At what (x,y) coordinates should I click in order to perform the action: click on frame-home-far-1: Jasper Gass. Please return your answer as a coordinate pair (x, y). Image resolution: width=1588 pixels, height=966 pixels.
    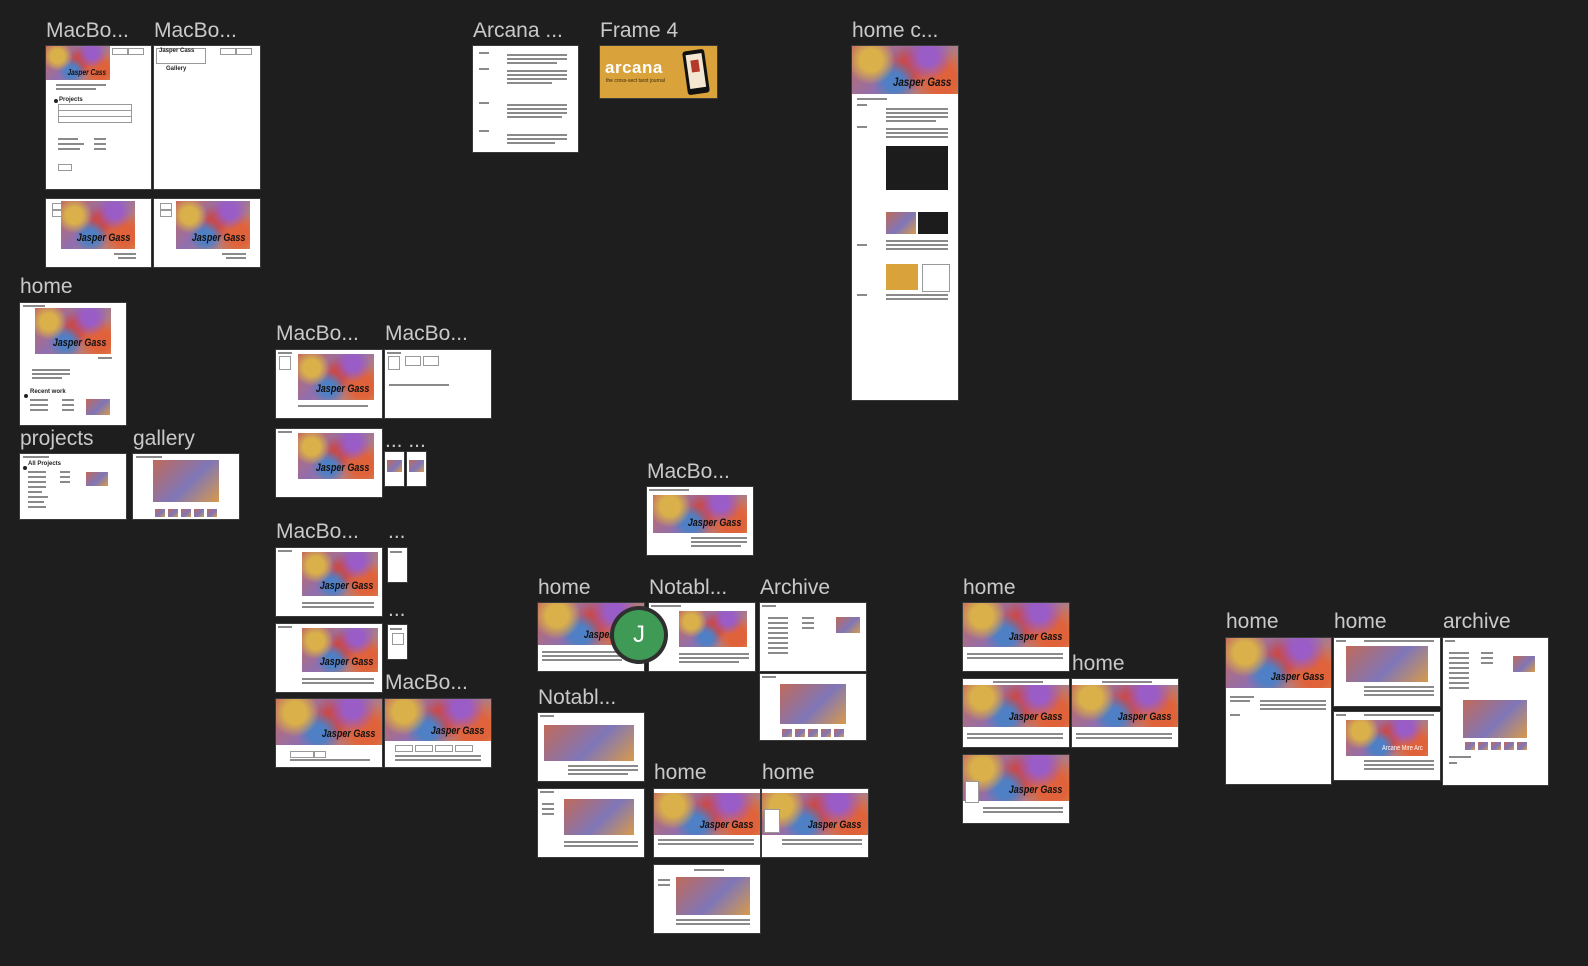
    Looking at the image, I should click on (1278, 711).